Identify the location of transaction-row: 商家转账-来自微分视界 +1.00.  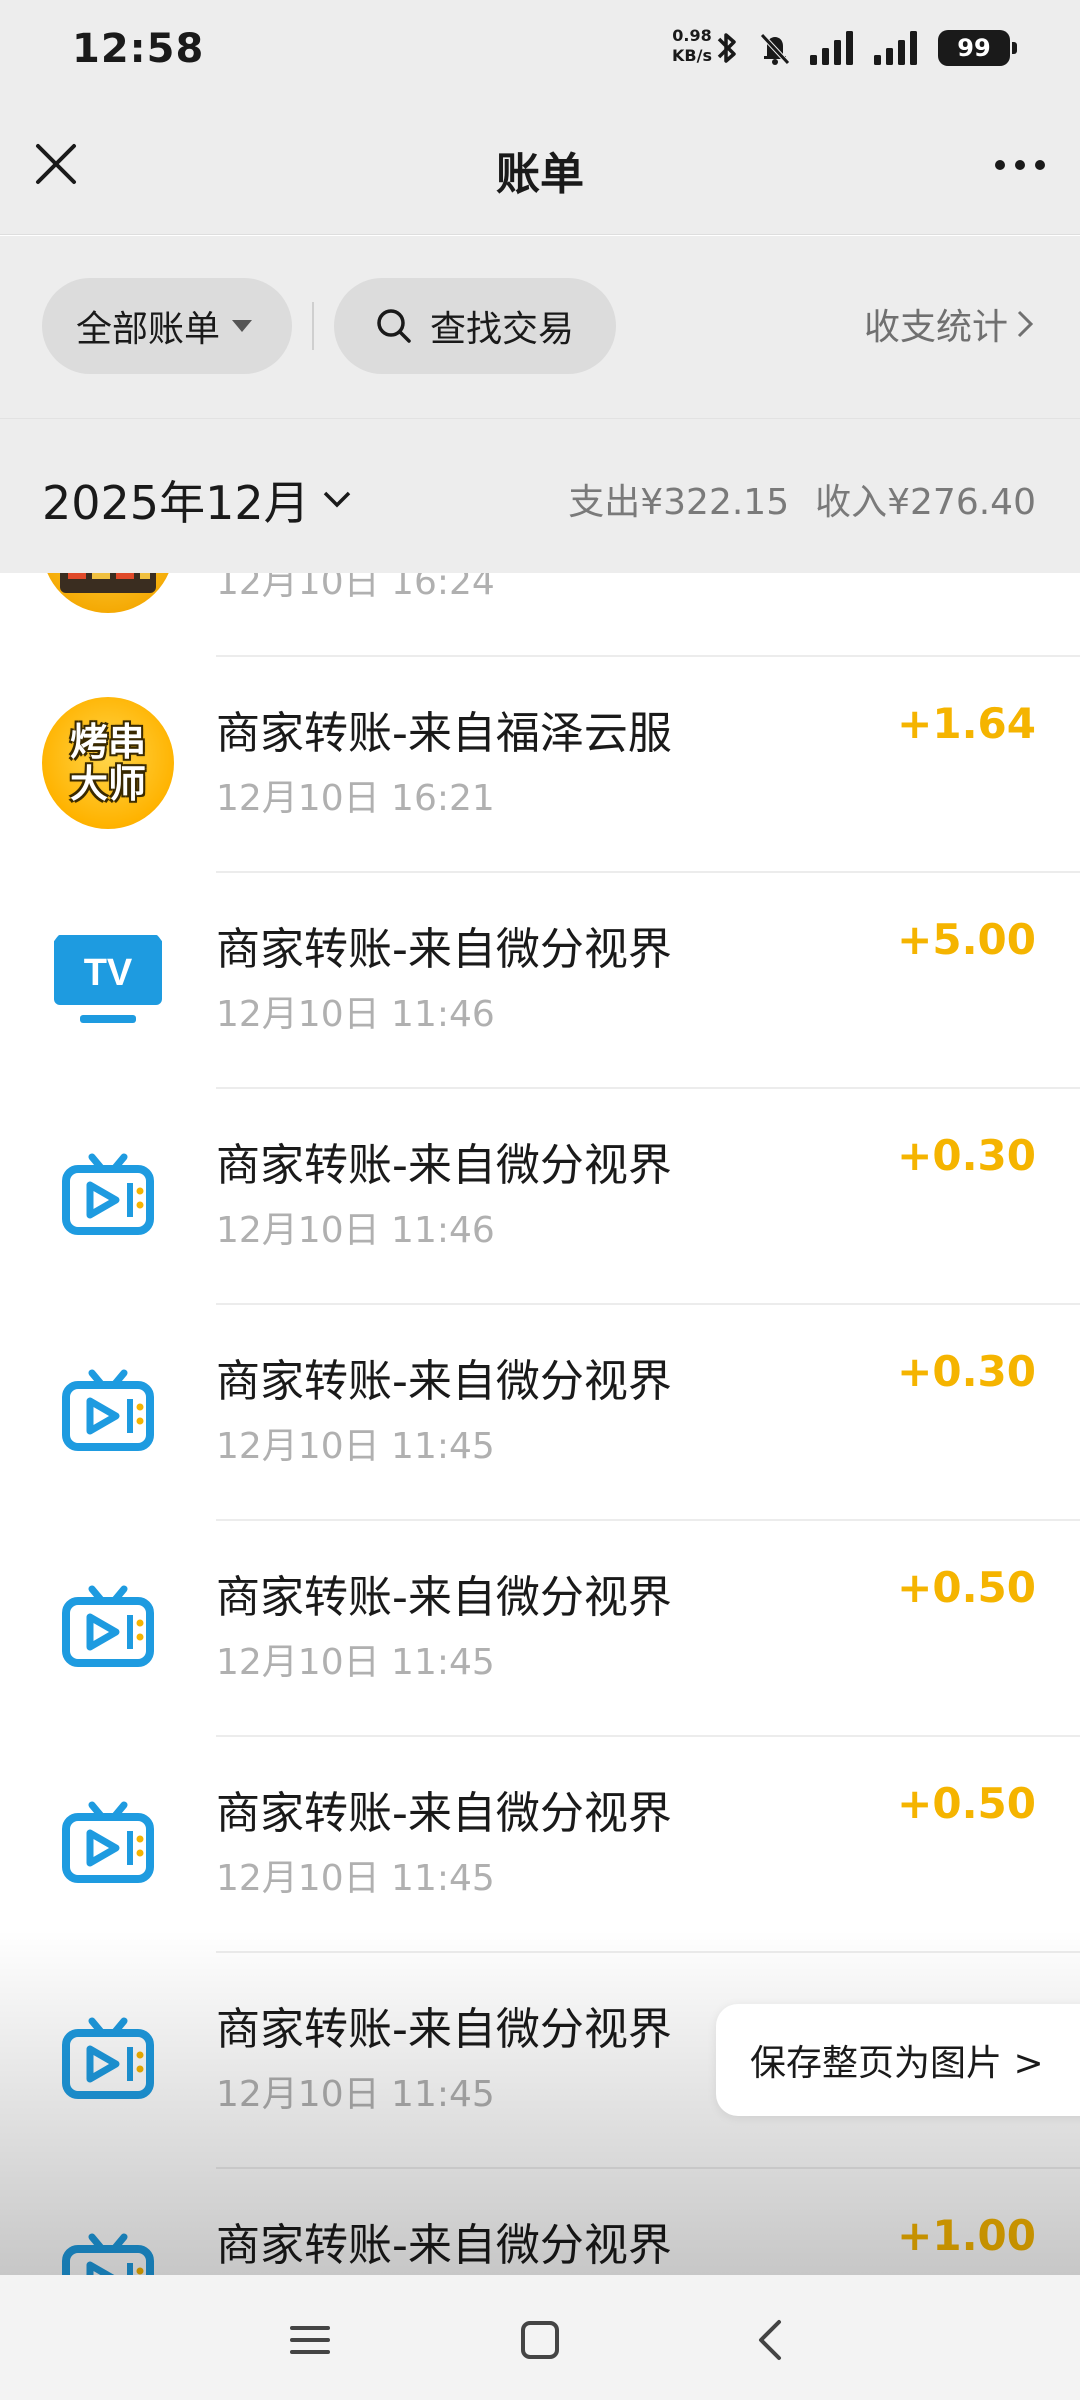
(540, 2222).